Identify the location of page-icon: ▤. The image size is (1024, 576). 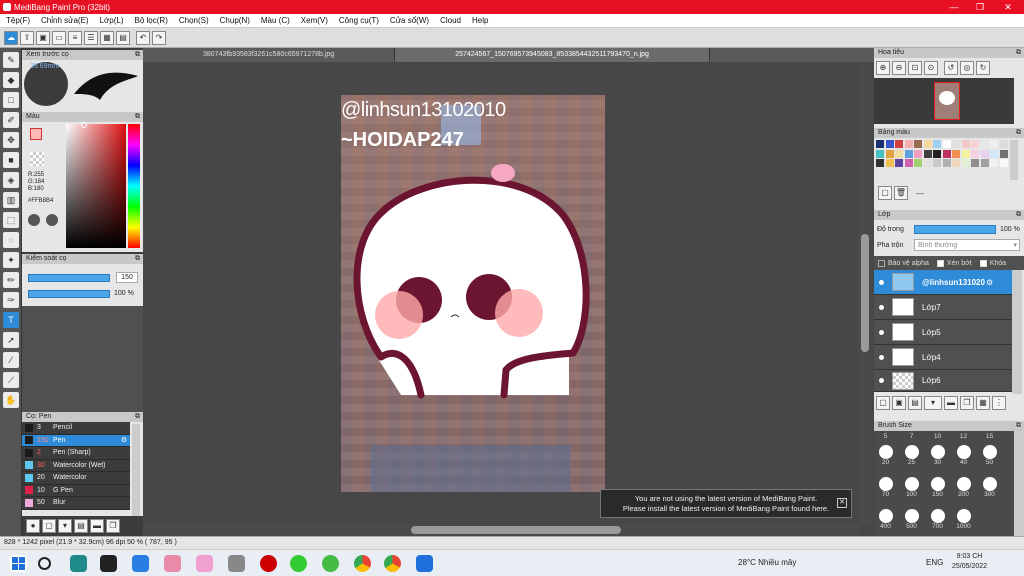
(123, 37).